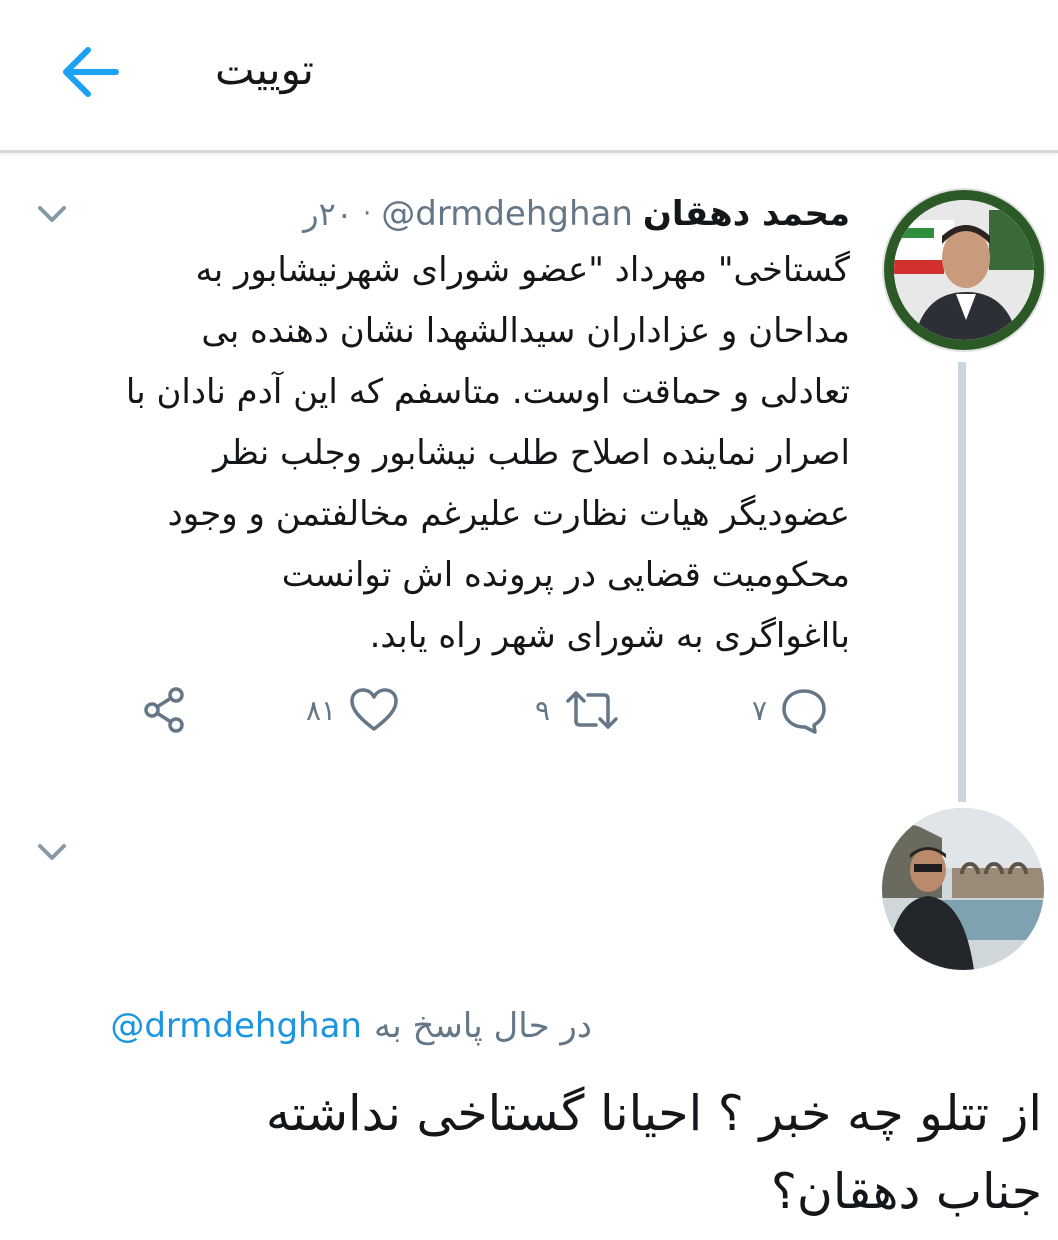  I want to click on tweet-text-line: اصرار نماینده اصلاح طلب نیشابور وجلب نظر, so click(531, 453).